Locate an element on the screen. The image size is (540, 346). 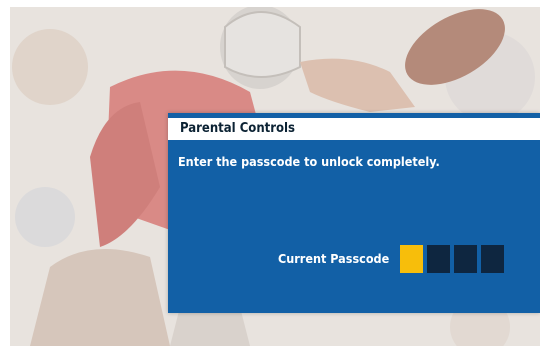
dialog-title: Parental Controls is located at coordinates (354, 129).